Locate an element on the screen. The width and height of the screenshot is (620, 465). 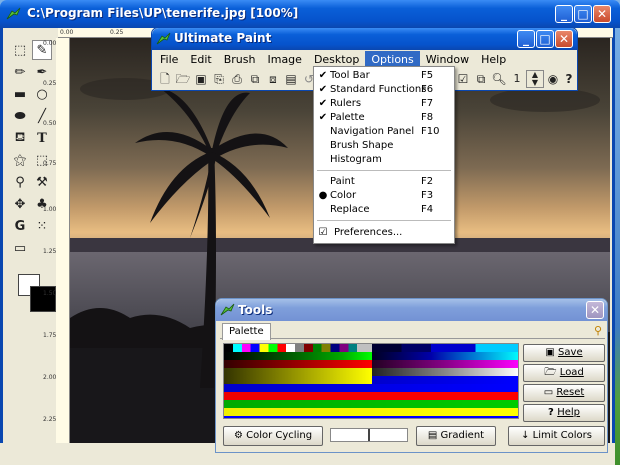
tab-palette: Palette is located at coordinates (246, 331).